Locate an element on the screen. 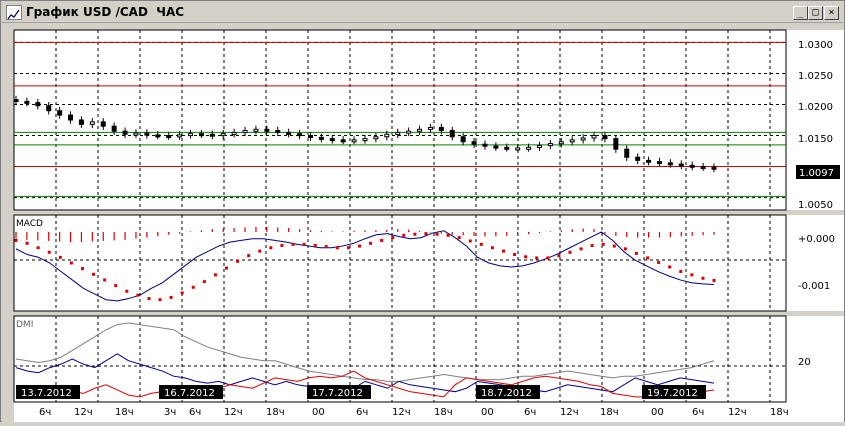 The height and width of the screenshot is (426, 845). hour-label-11: 00 is located at coordinates (487, 412).